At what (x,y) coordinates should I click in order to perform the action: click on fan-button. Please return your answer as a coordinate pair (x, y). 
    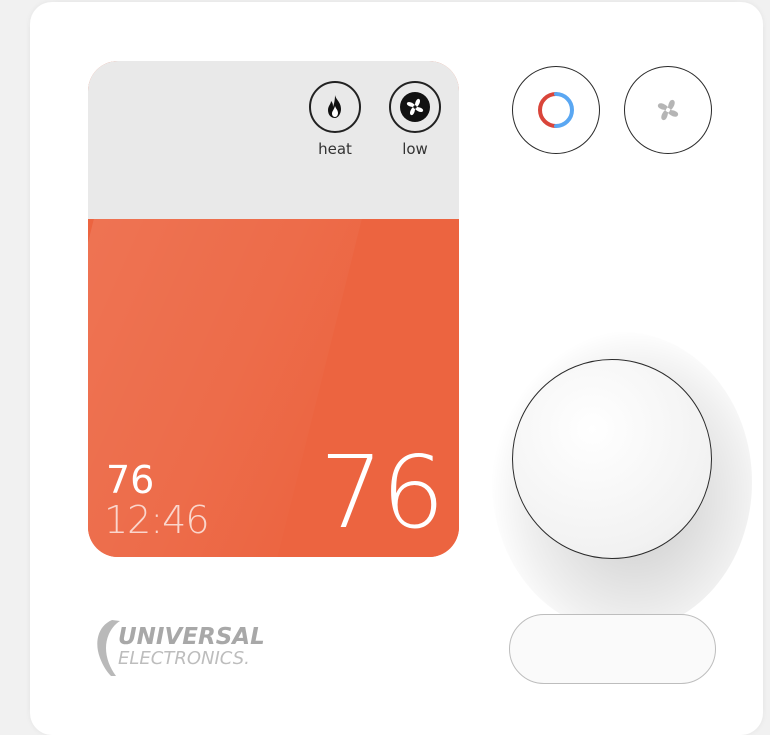
    Looking at the image, I should click on (668, 110).